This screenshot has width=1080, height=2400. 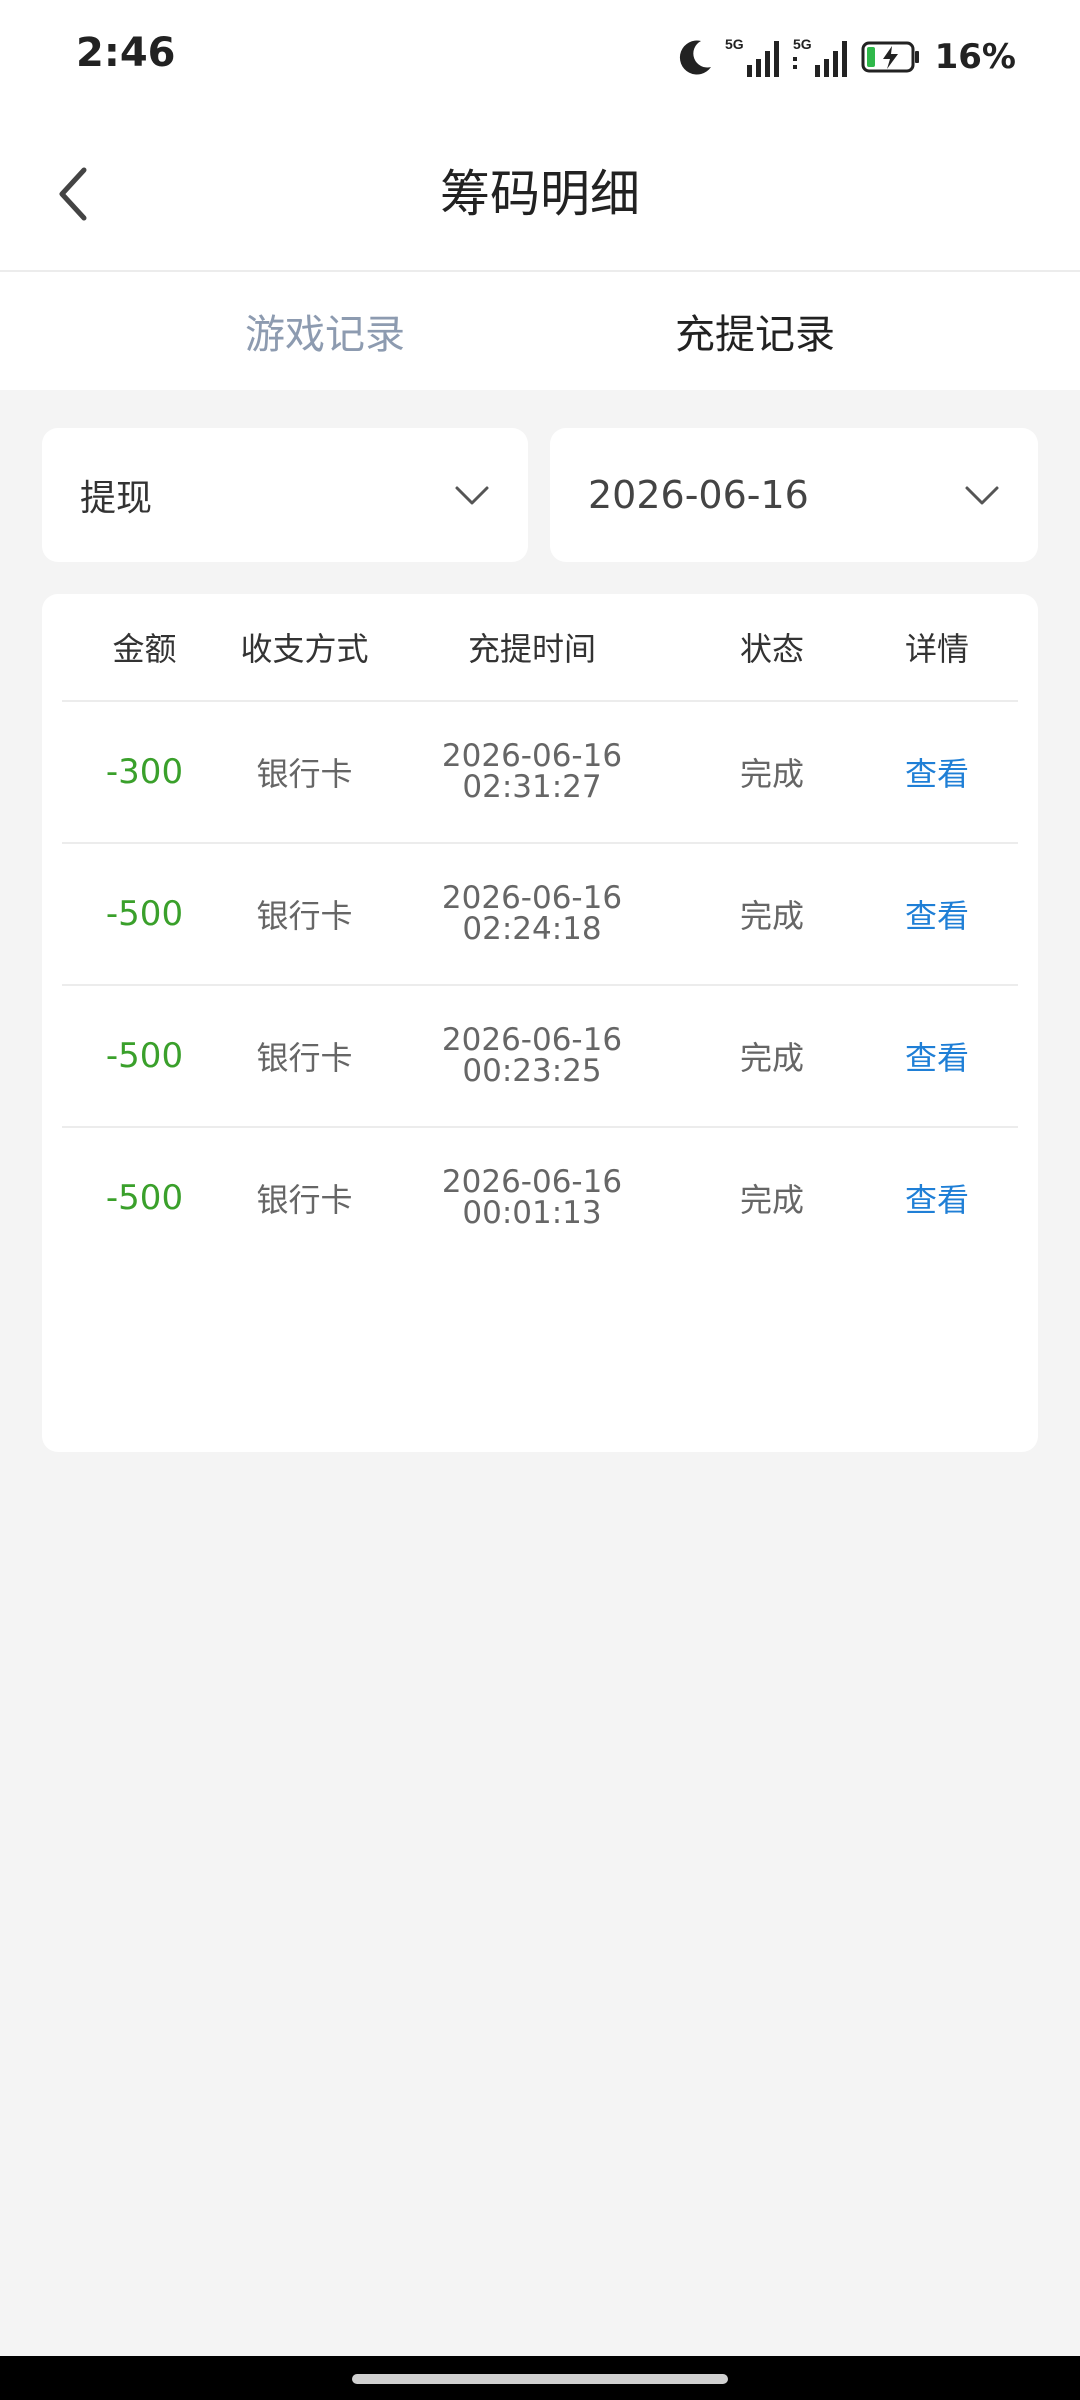 I want to click on date-filter-value: 2026-06-16, so click(x=698, y=495).